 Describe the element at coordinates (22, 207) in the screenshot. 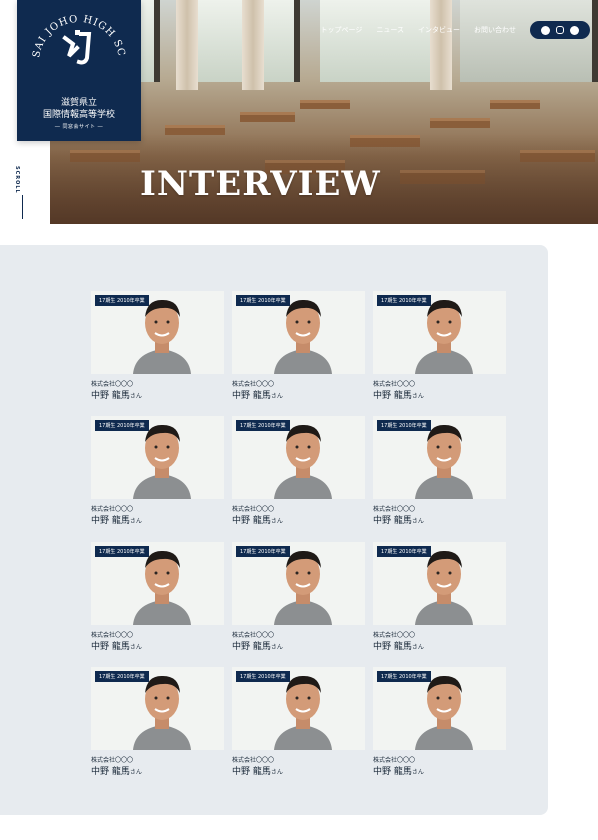

I see `scroll-line` at that location.